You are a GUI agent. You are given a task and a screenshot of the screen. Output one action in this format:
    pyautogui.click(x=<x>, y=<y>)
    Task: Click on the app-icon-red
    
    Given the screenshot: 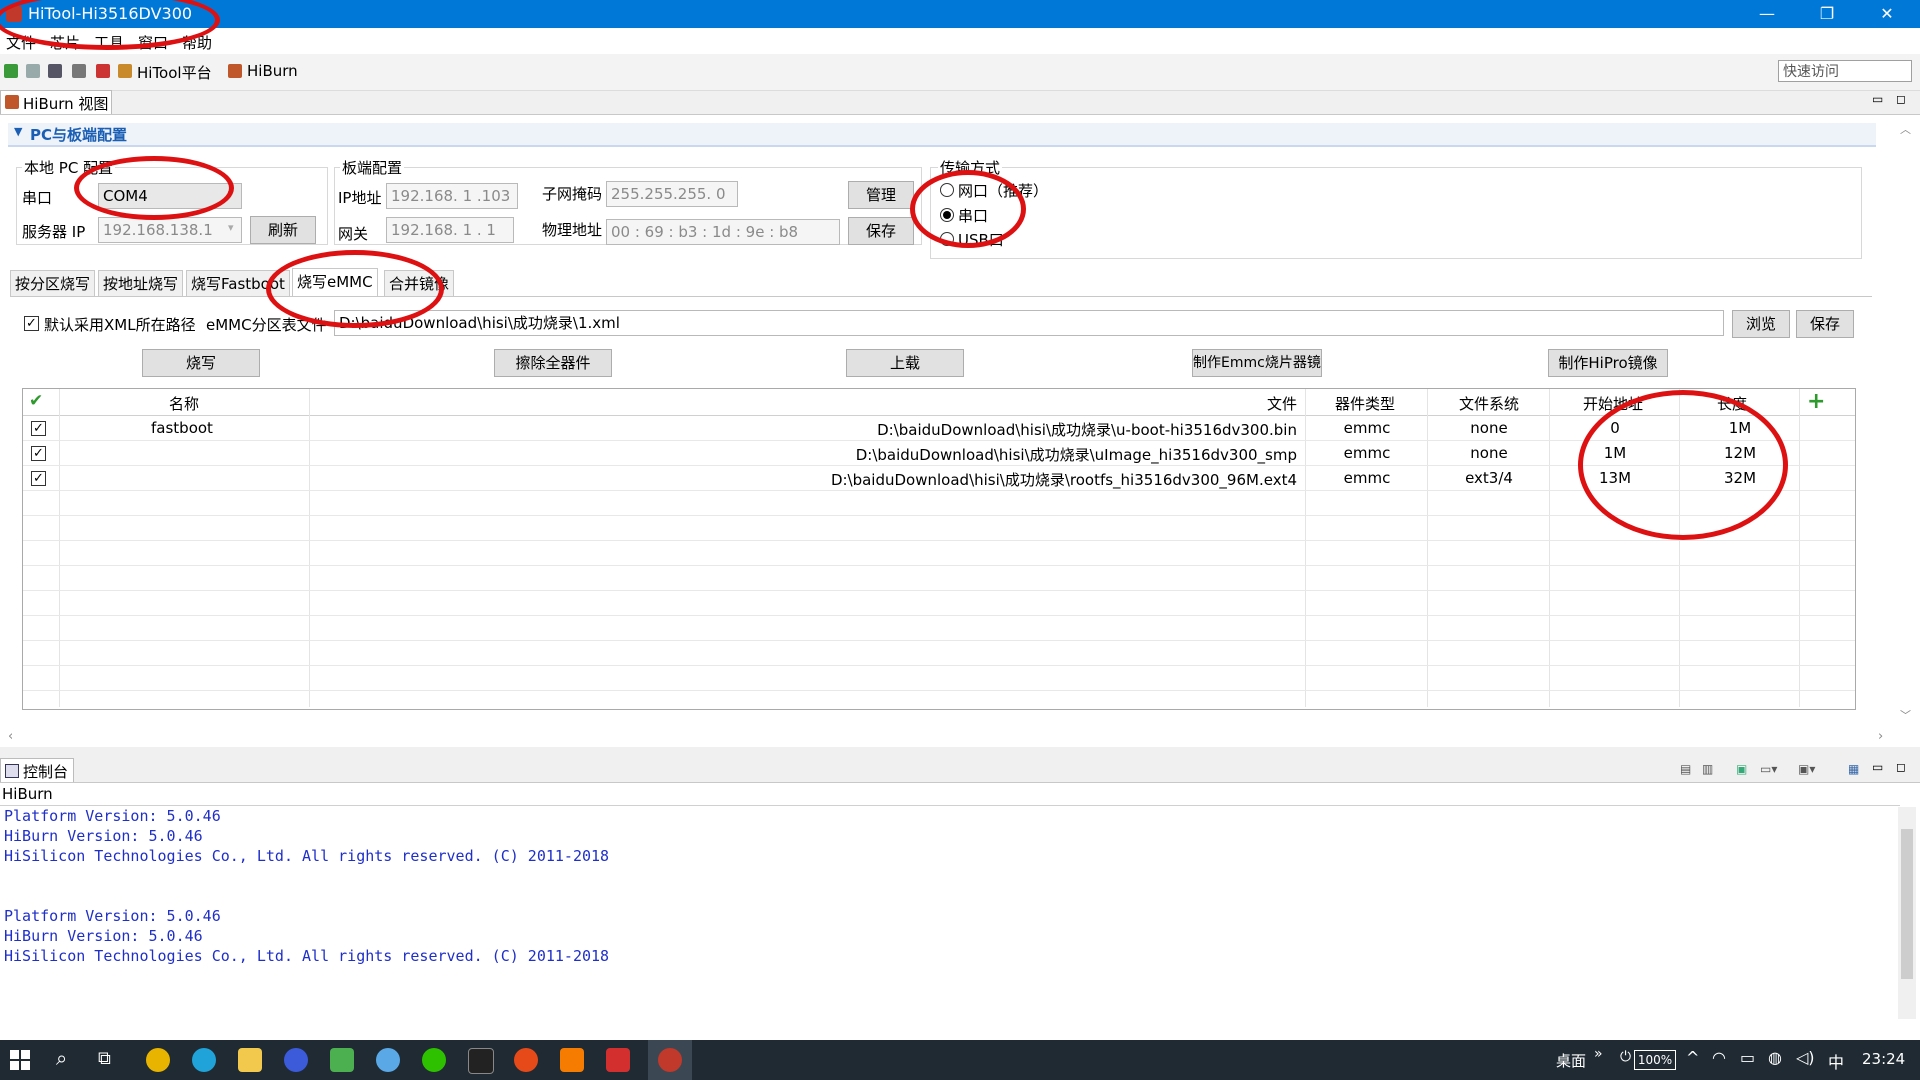 What is the action you would take?
    pyautogui.click(x=526, y=1060)
    